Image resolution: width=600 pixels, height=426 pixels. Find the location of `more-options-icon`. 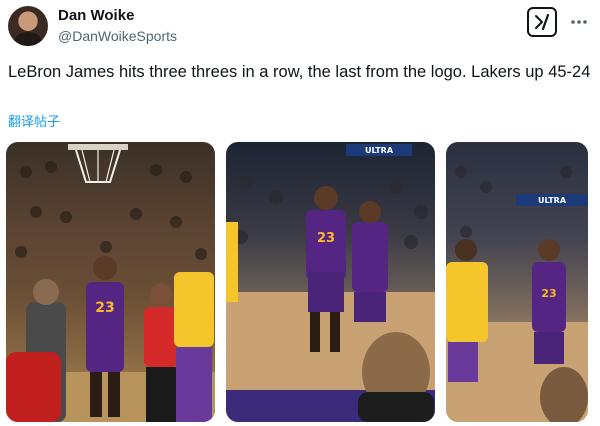

more-options-icon is located at coordinates (579, 22).